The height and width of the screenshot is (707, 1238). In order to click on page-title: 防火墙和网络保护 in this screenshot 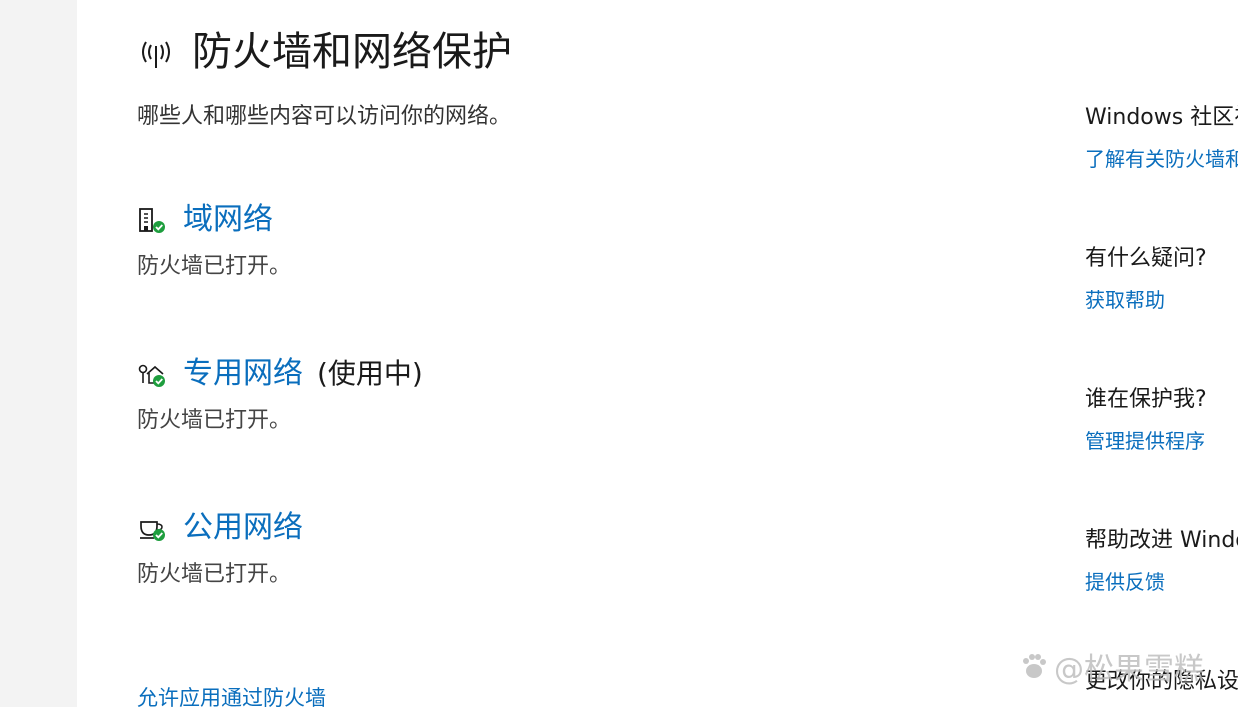, I will do `click(352, 52)`.